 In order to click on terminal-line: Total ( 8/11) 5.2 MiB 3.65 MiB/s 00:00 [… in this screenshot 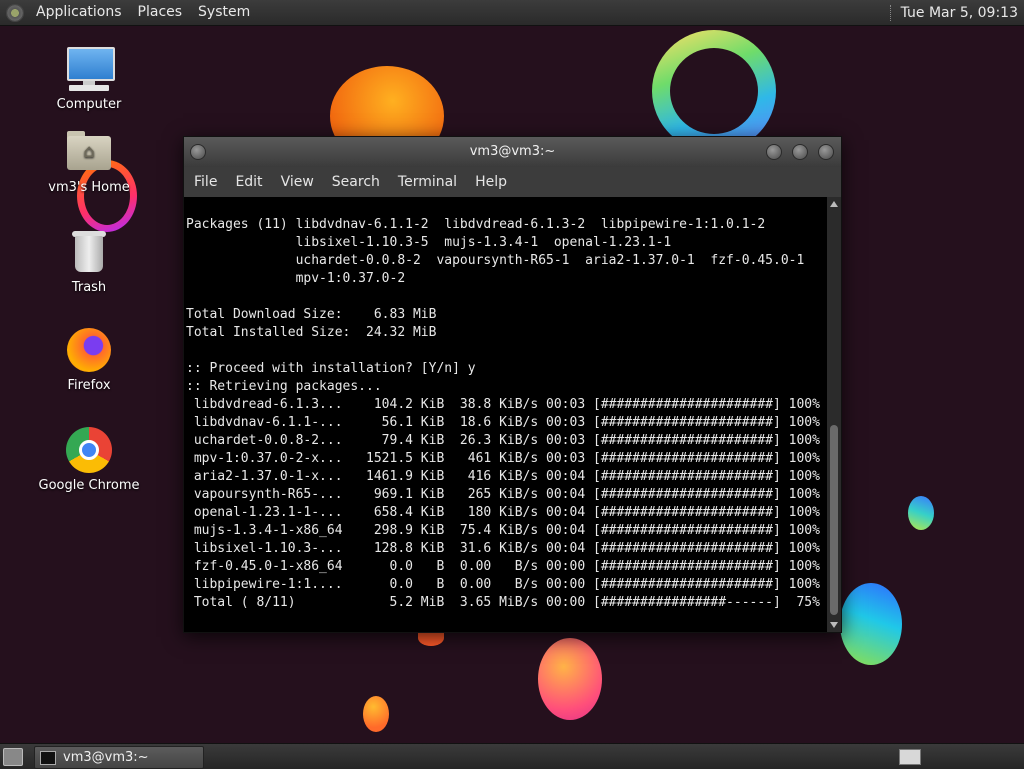, I will do `click(503, 602)`.